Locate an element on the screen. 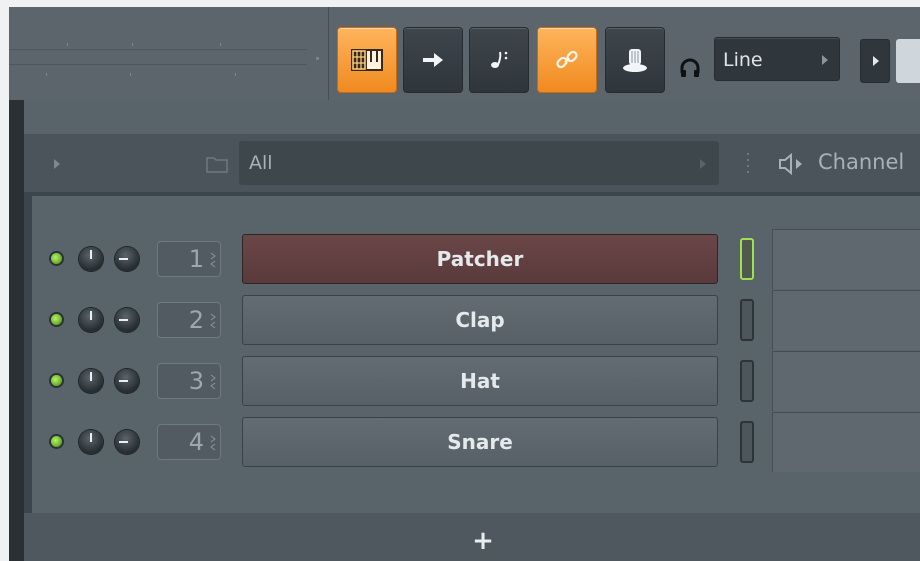 Image resolution: width=920 pixels, height=561 pixels. mixer-track-number: 3 is located at coordinates (189, 381).